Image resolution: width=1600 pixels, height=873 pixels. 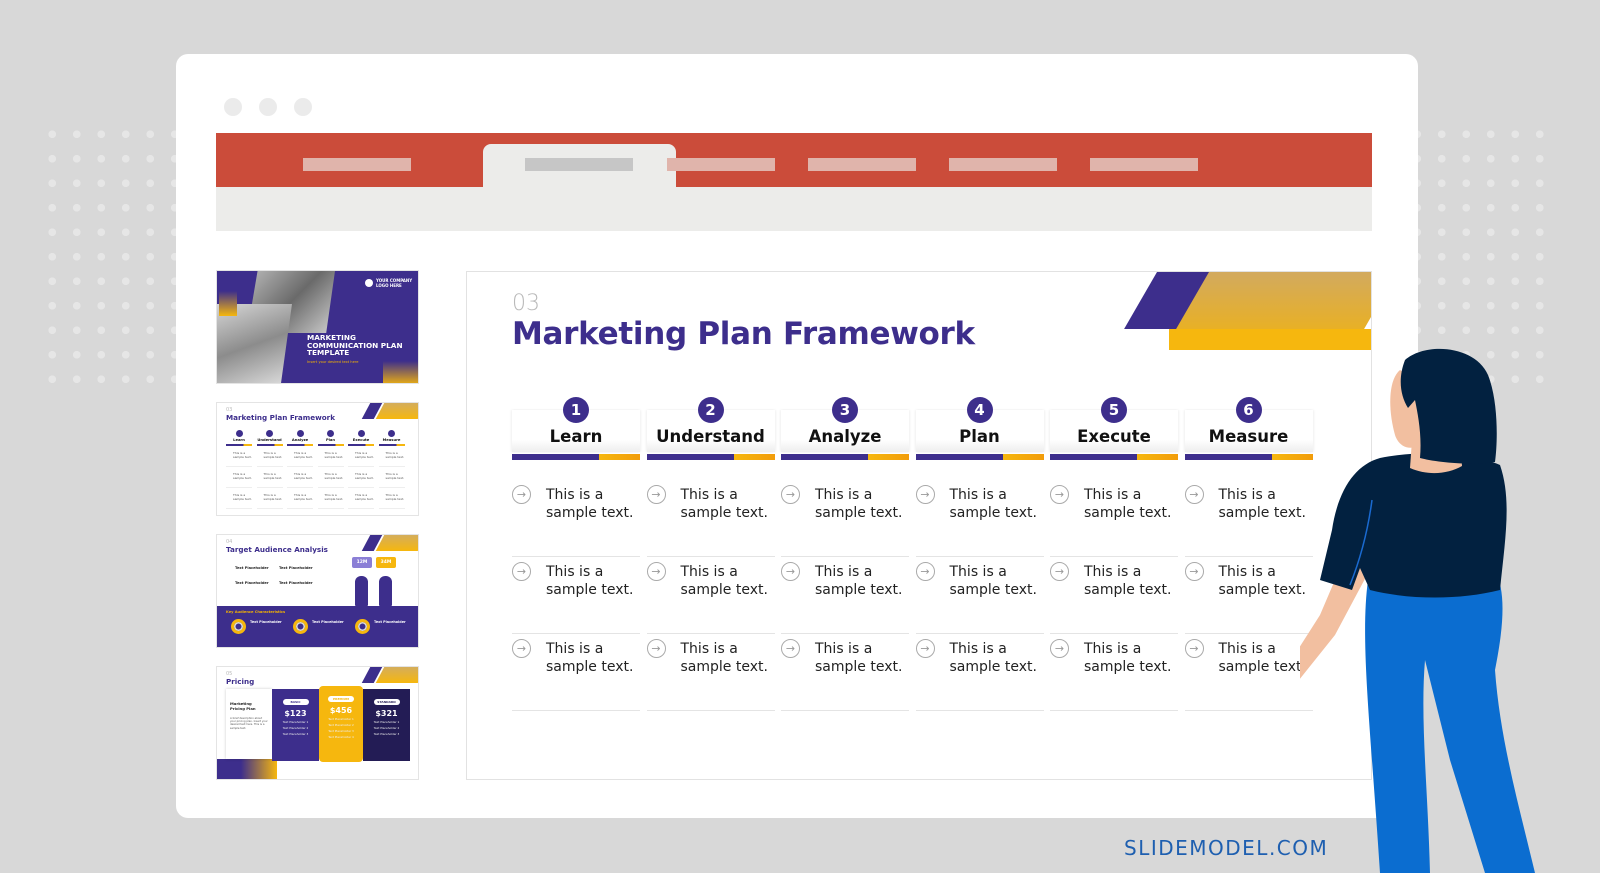 I want to click on audience-tag: 34M, so click(x=386, y=562).